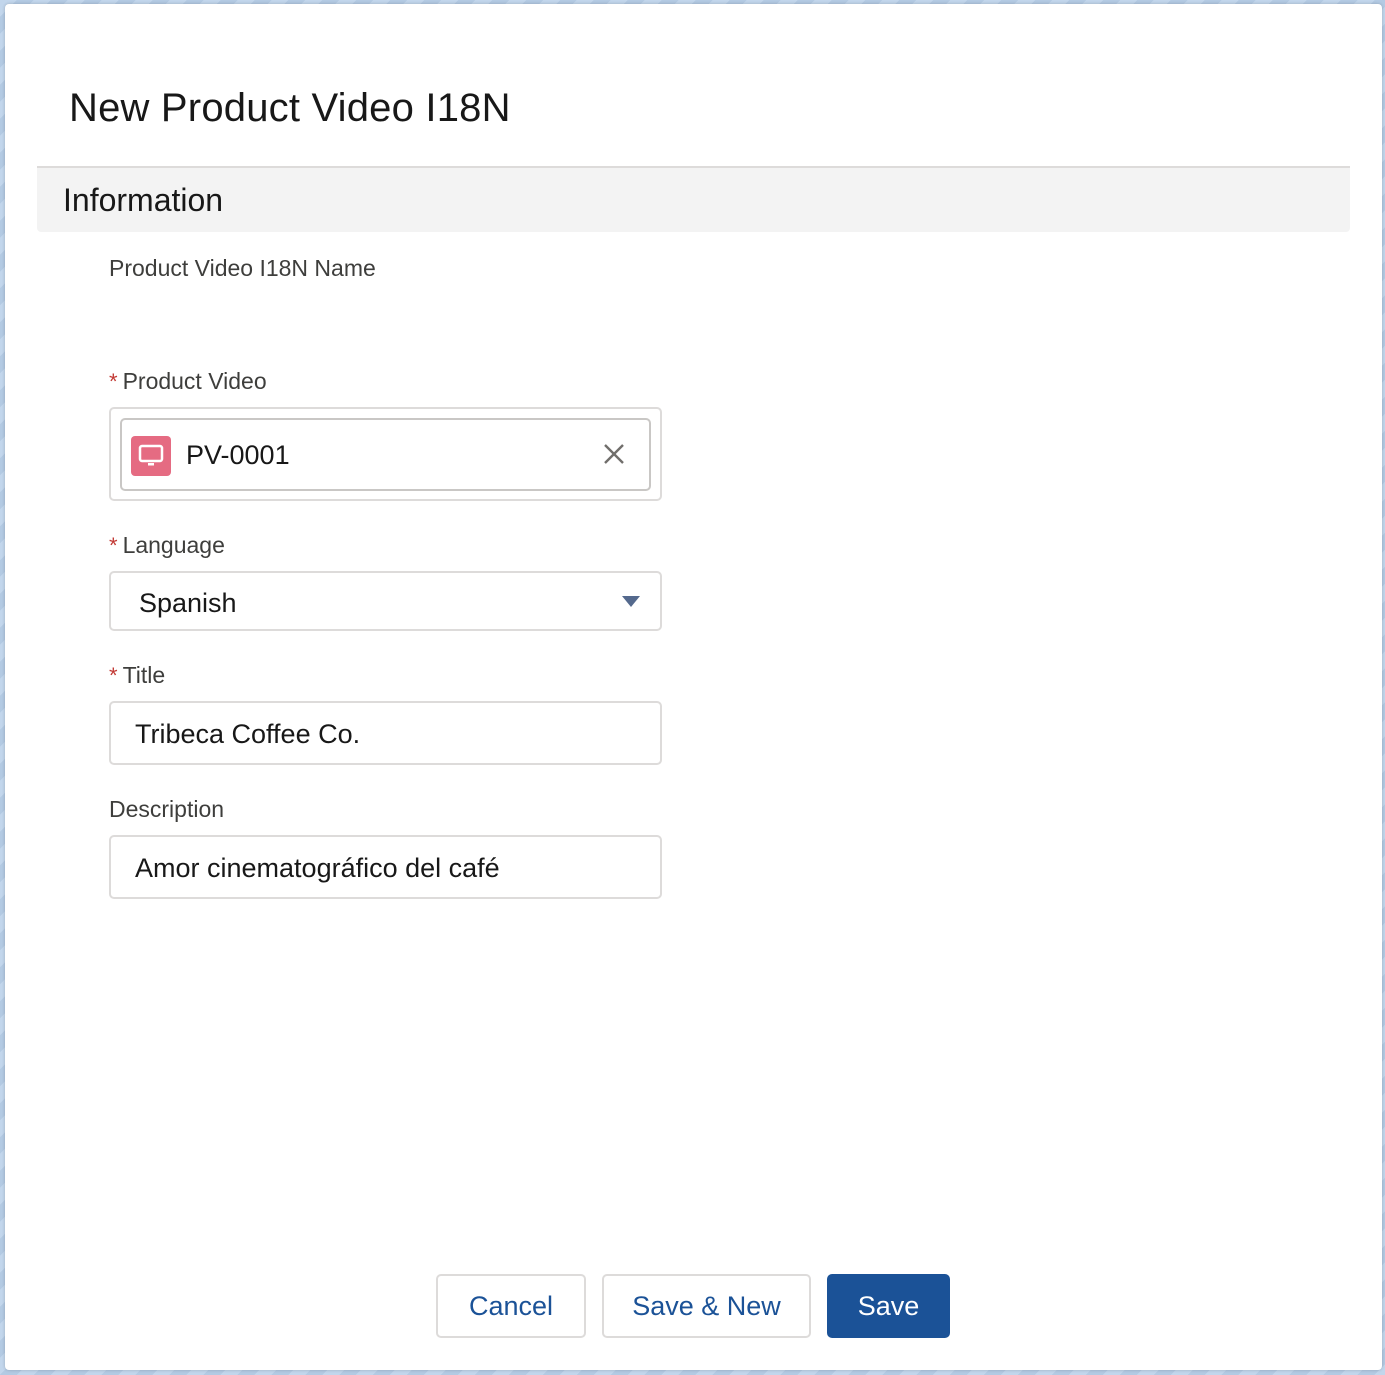  What do you see at coordinates (693, 200) in the screenshot?
I see `section-header-information: Information` at bounding box center [693, 200].